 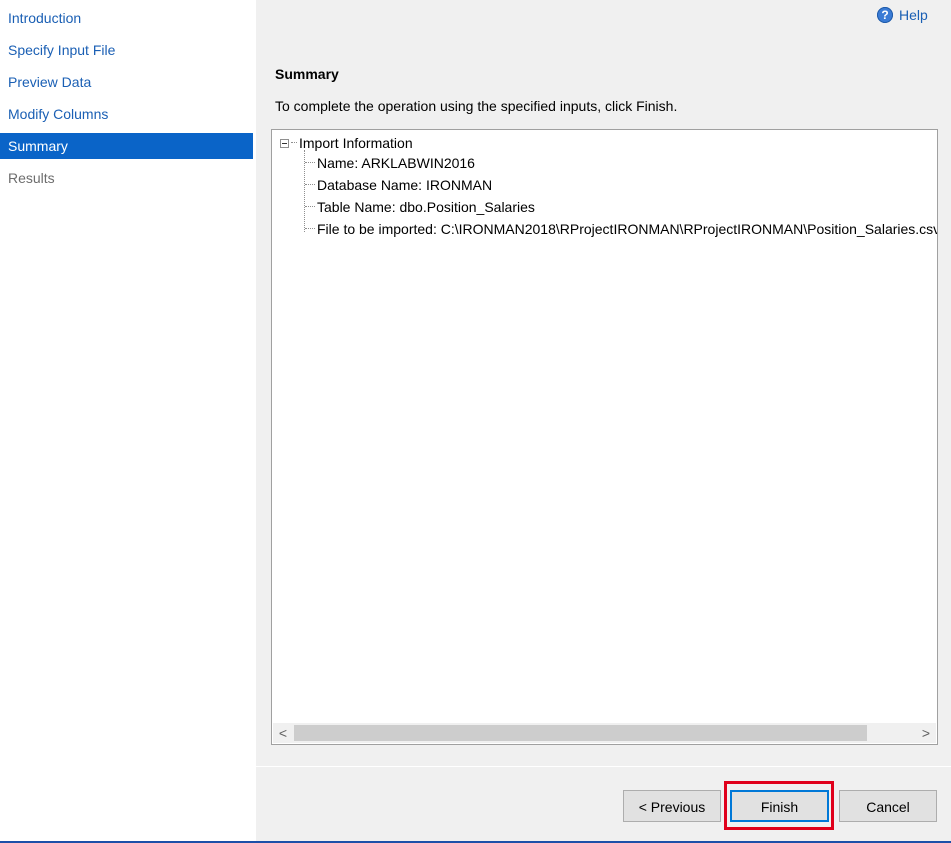 I want to click on previous-button: < Previous, so click(x=672, y=806).